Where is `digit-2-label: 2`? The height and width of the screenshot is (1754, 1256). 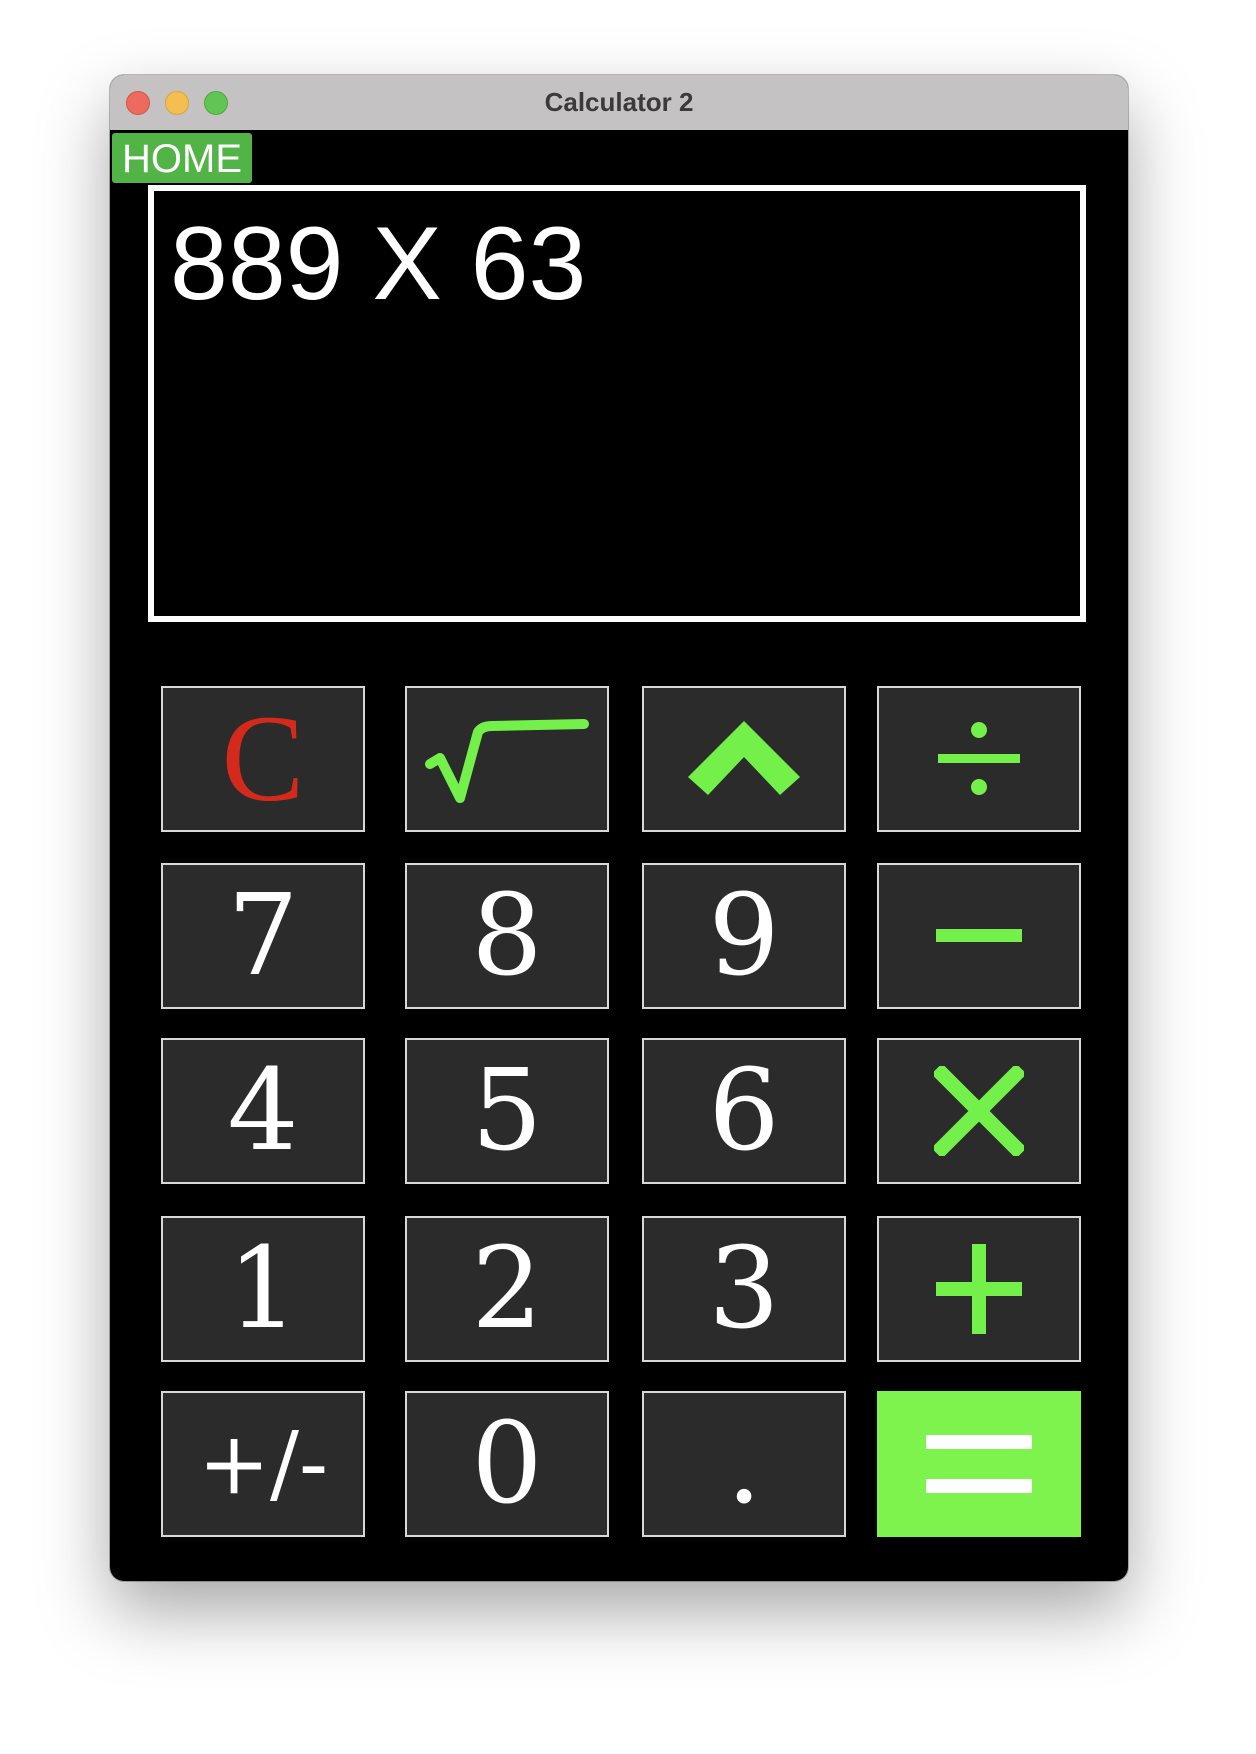 digit-2-label: 2 is located at coordinates (507, 1289).